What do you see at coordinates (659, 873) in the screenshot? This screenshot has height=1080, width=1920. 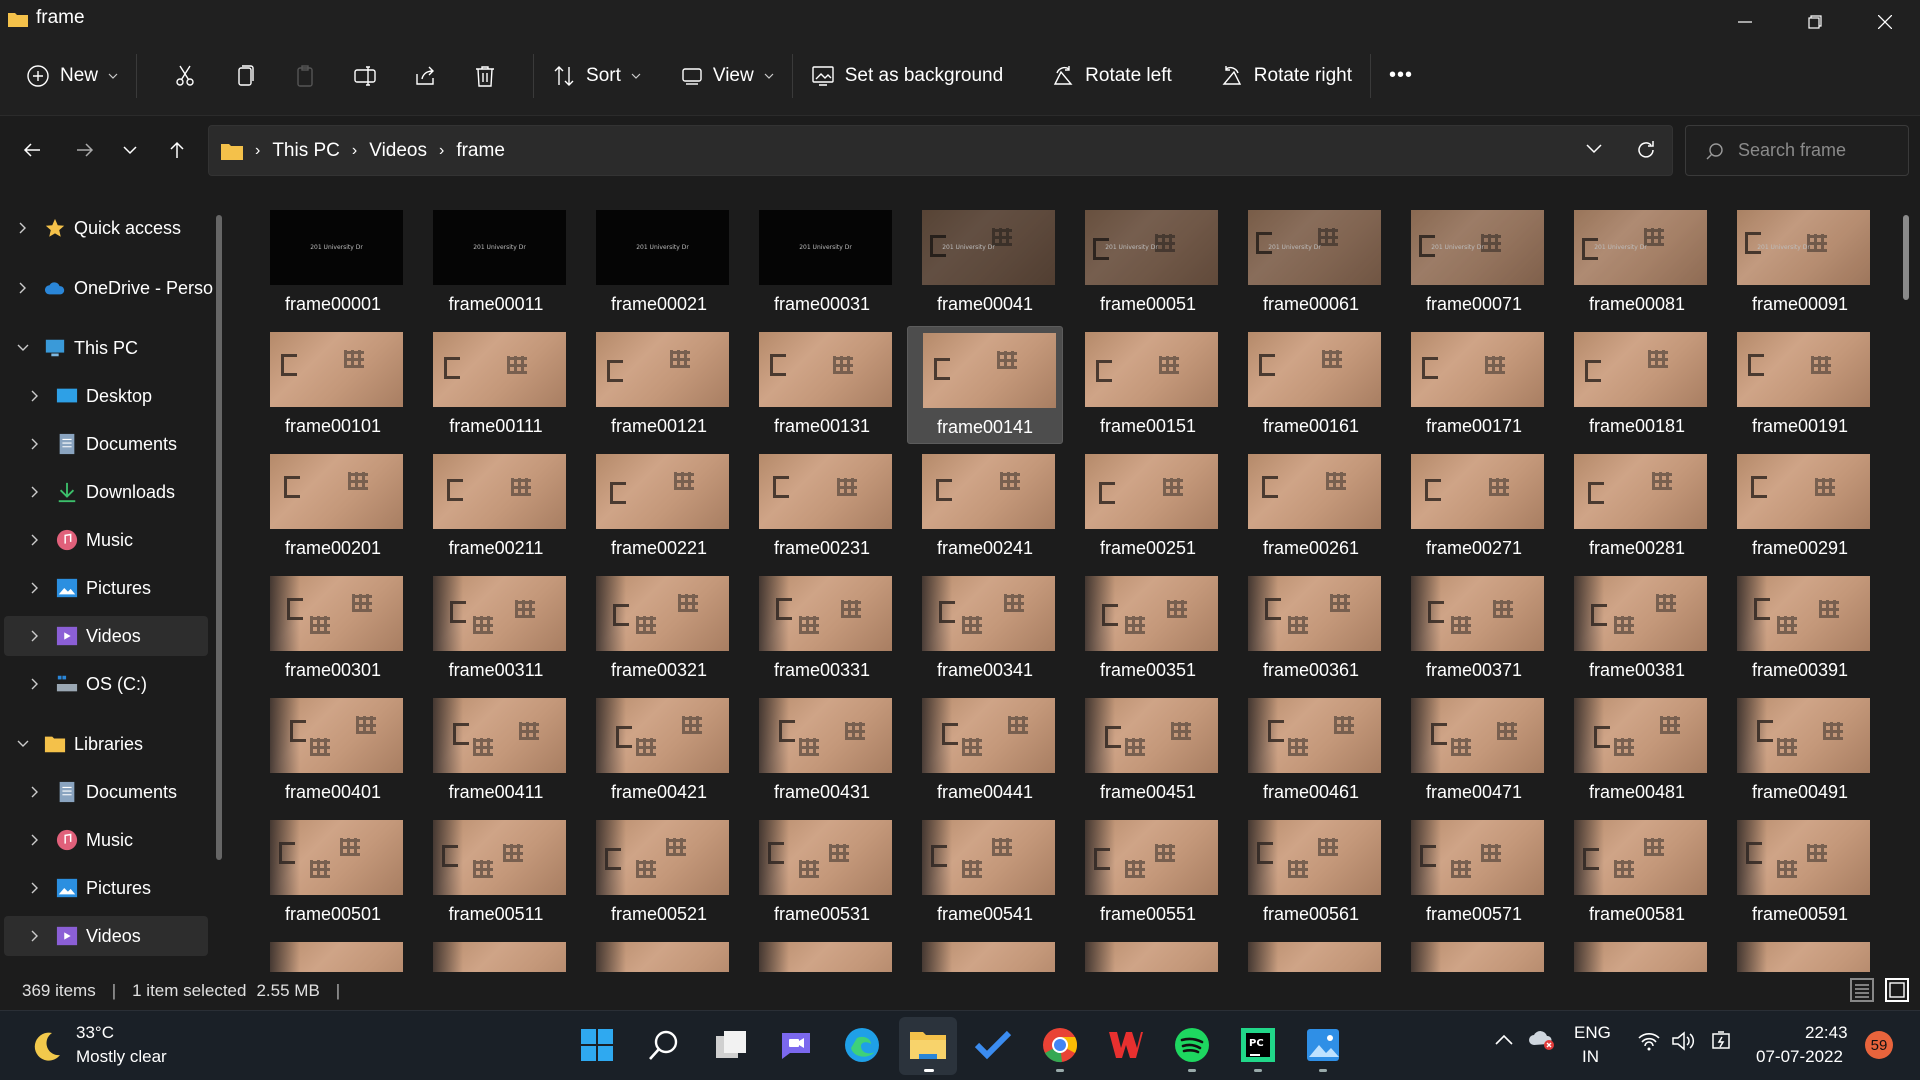 I see `file-tile: frame00521` at bounding box center [659, 873].